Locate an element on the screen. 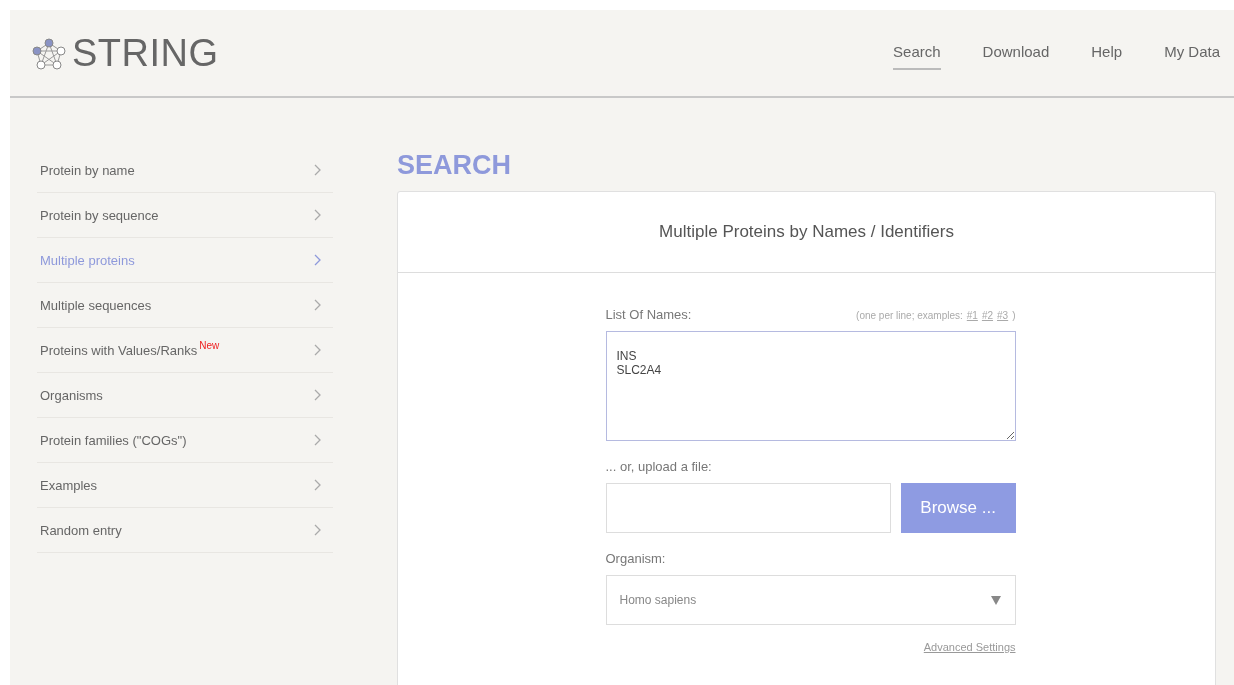 Image resolution: width=1234 pixels, height=685 pixels. field-label: ... or, upload a file: is located at coordinates (659, 466).